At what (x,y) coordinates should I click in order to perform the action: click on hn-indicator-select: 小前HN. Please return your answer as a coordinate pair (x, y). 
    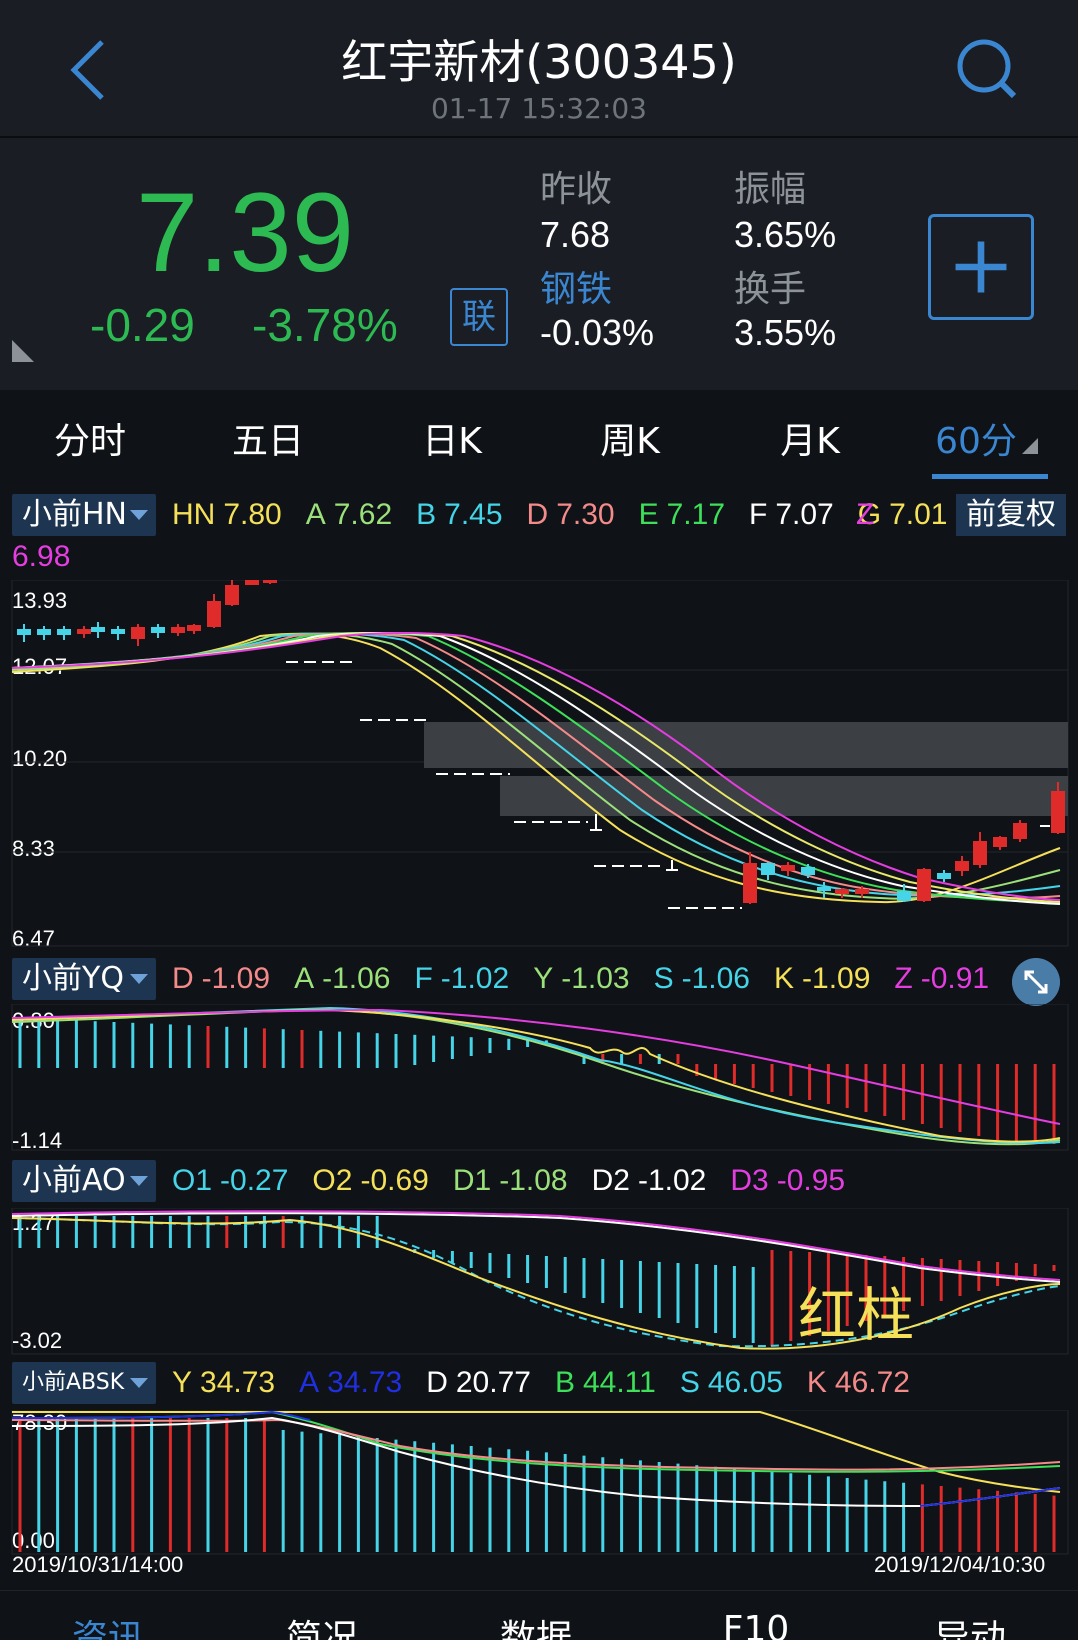
    Looking at the image, I should click on (84, 515).